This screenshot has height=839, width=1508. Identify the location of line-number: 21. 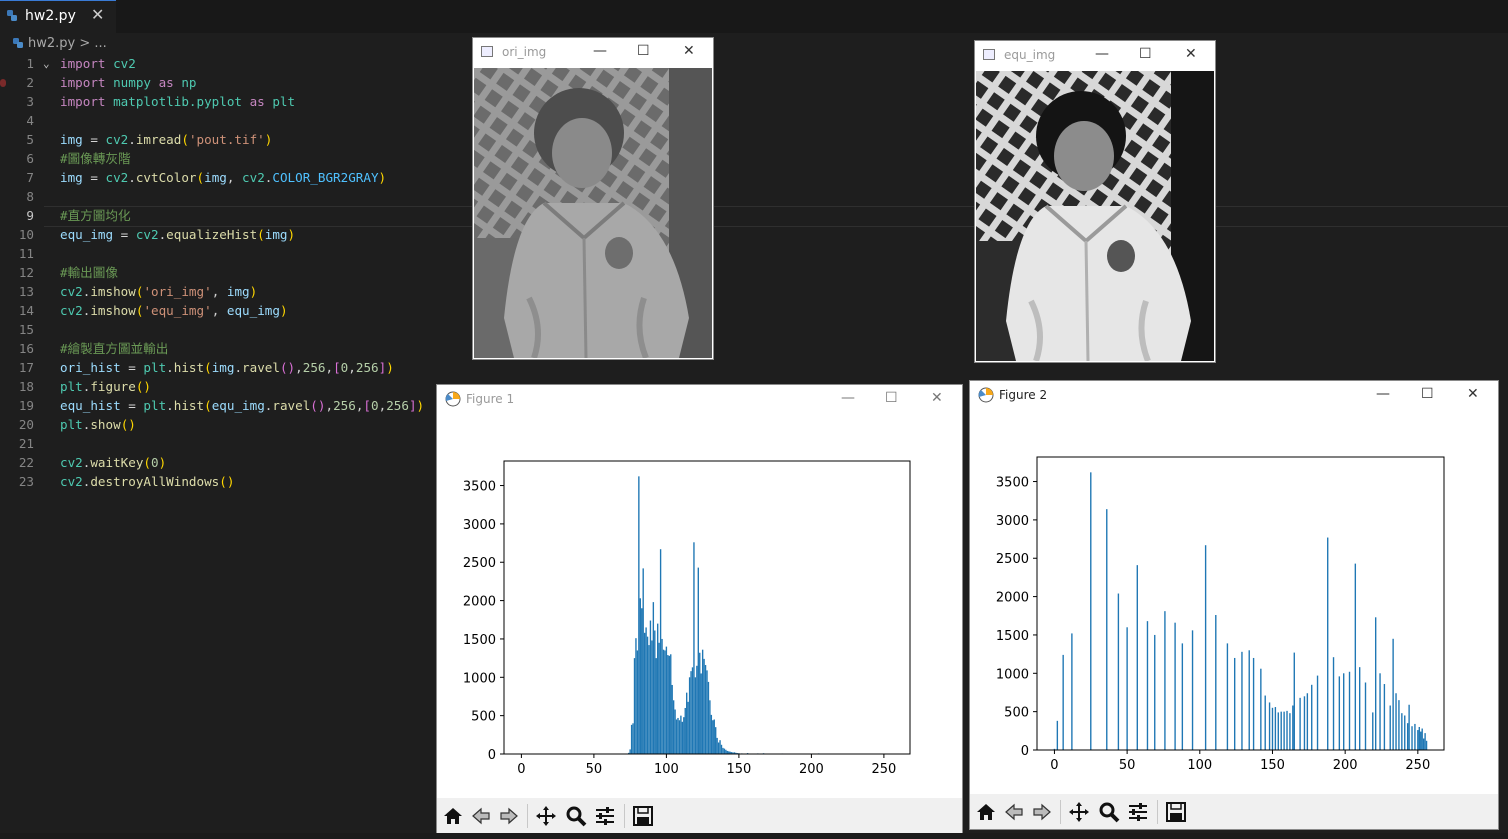
(26, 443).